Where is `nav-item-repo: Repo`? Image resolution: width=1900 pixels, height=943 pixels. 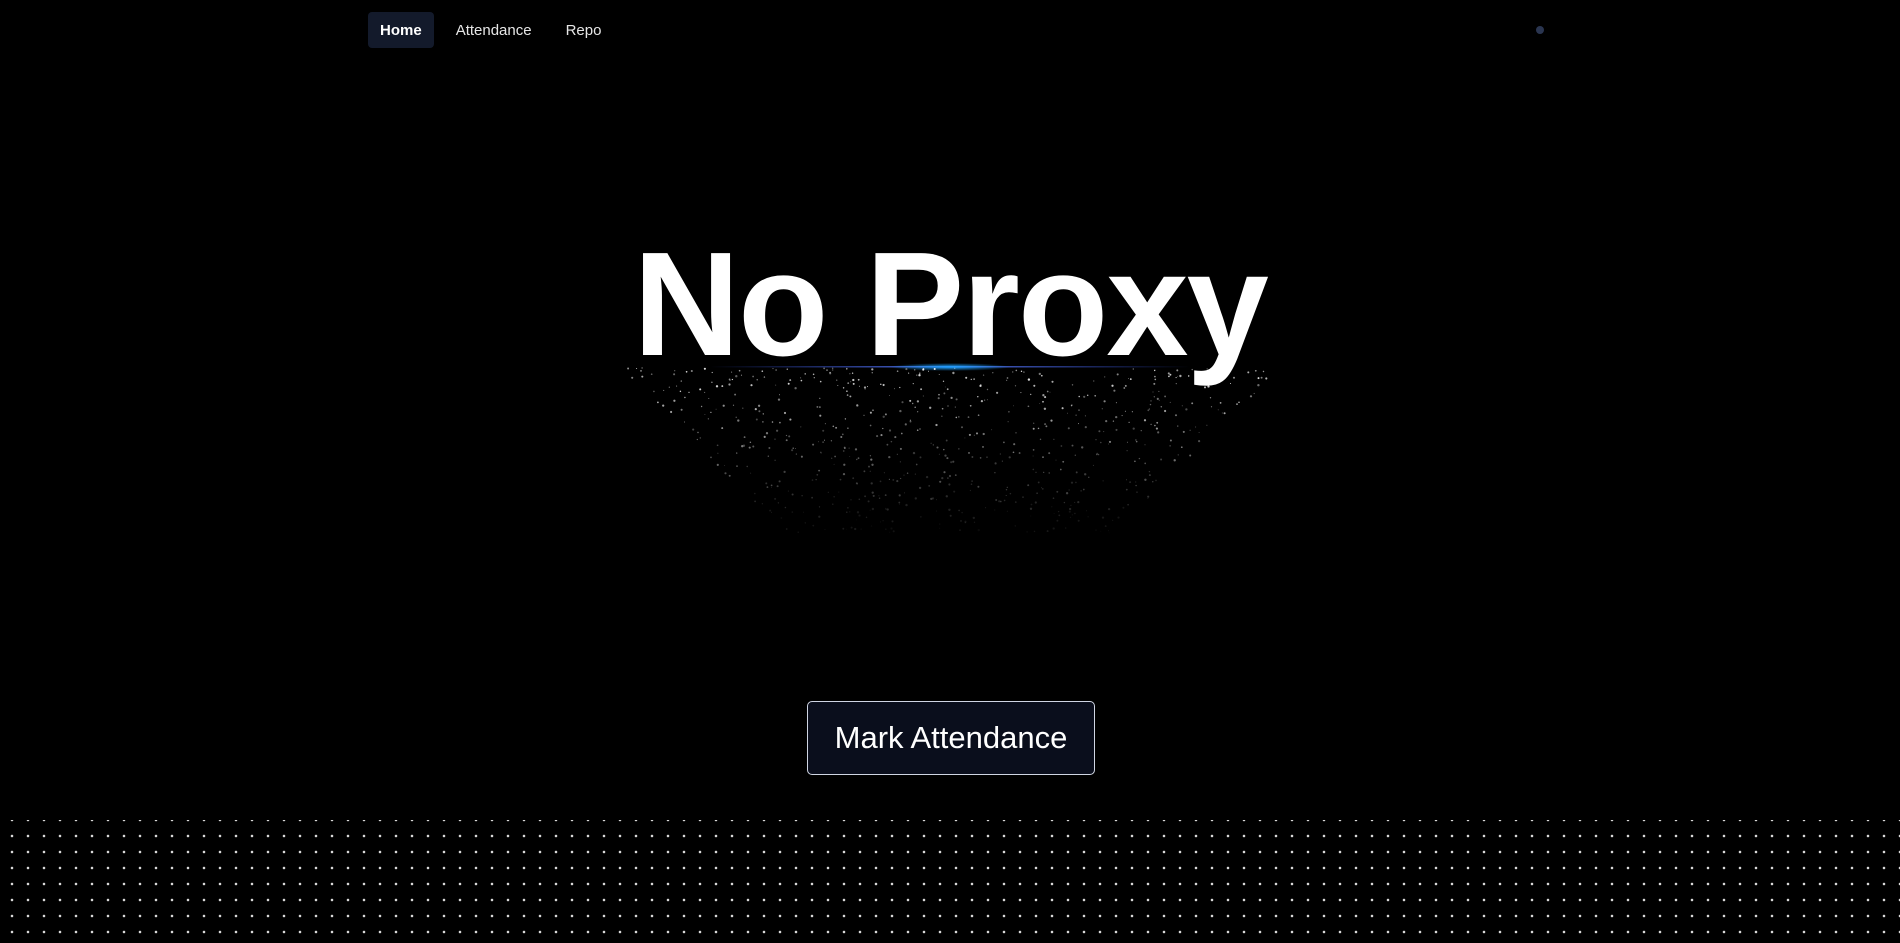
nav-item-repo: Repo is located at coordinates (584, 30).